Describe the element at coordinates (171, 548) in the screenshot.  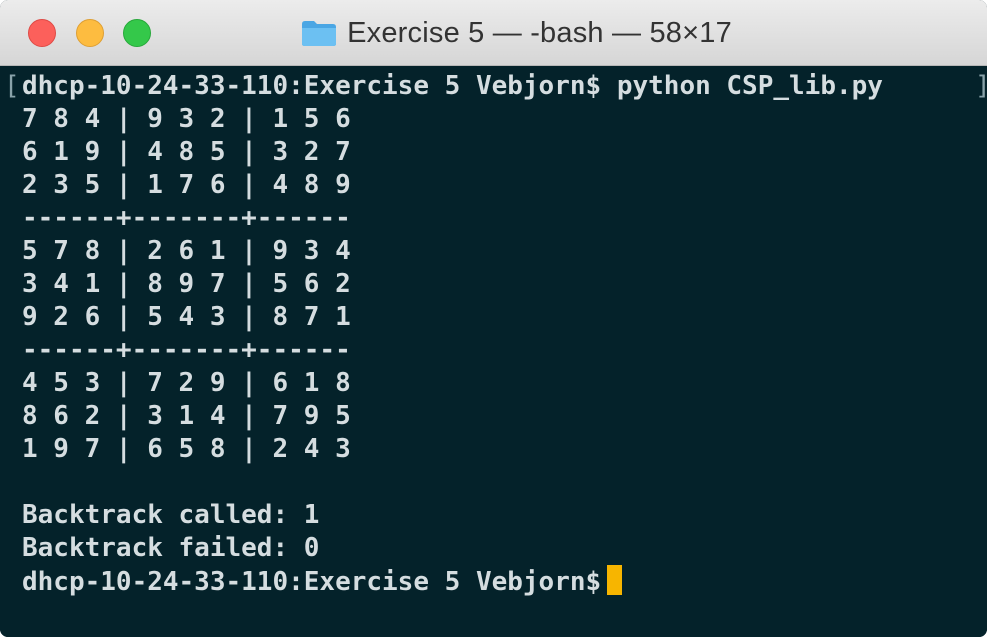
I see `backtrack-failed-line: Backtrack failed: 0` at that location.